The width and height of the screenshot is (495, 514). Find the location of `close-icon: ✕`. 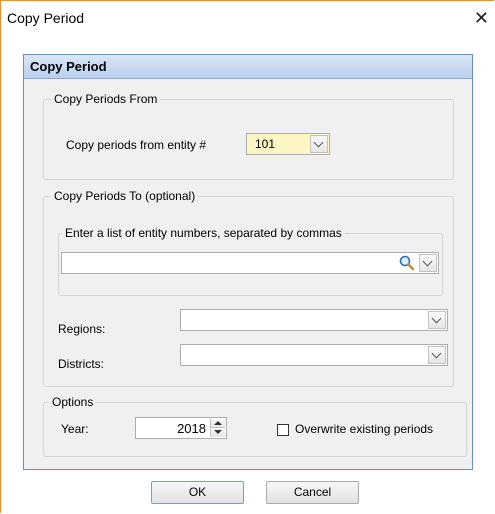

close-icon: ✕ is located at coordinates (481, 18).